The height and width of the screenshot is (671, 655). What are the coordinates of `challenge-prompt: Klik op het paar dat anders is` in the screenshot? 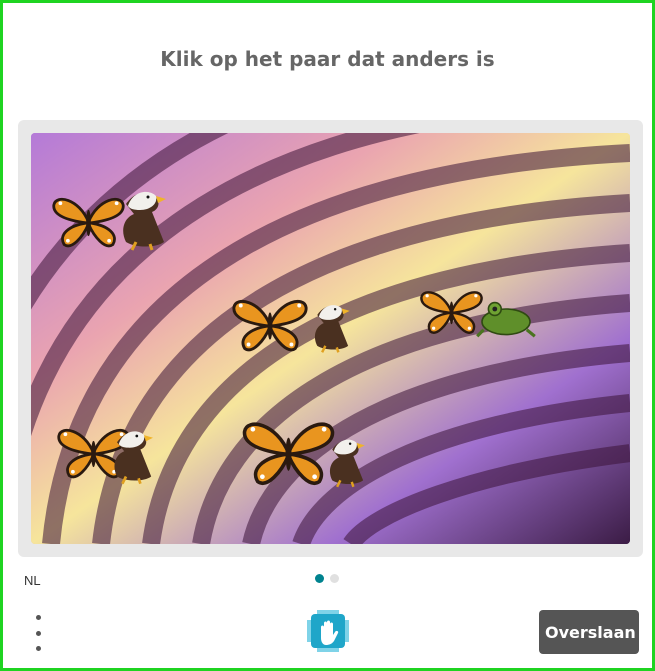 It's located at (327, 59).